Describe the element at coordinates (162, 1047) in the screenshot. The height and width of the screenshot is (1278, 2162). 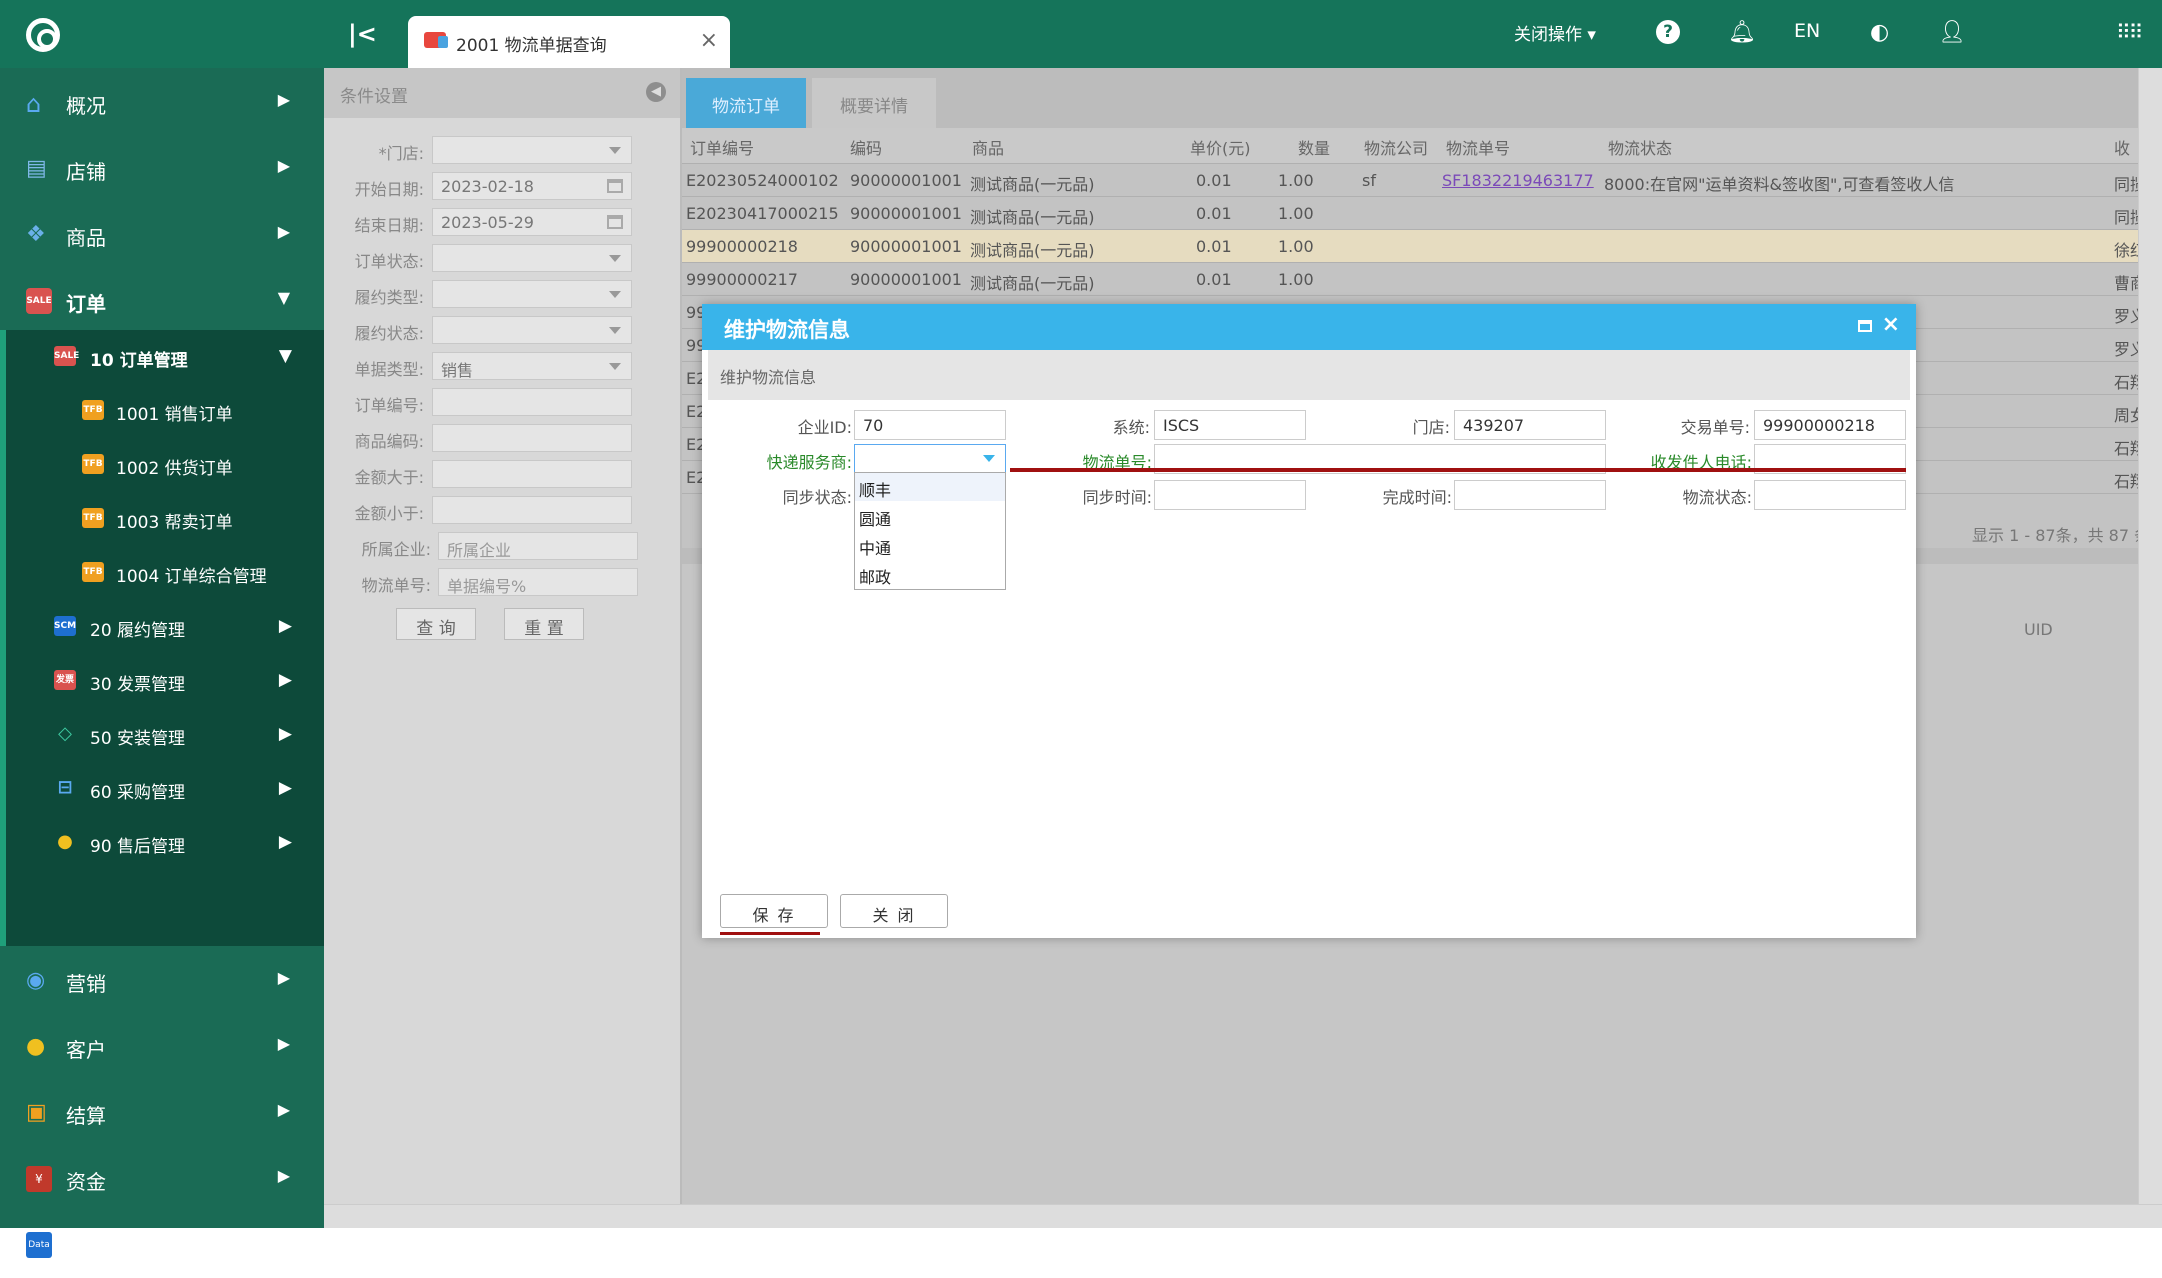
I see `sidebar-item-customer: ● 客户 ▶` at that location.